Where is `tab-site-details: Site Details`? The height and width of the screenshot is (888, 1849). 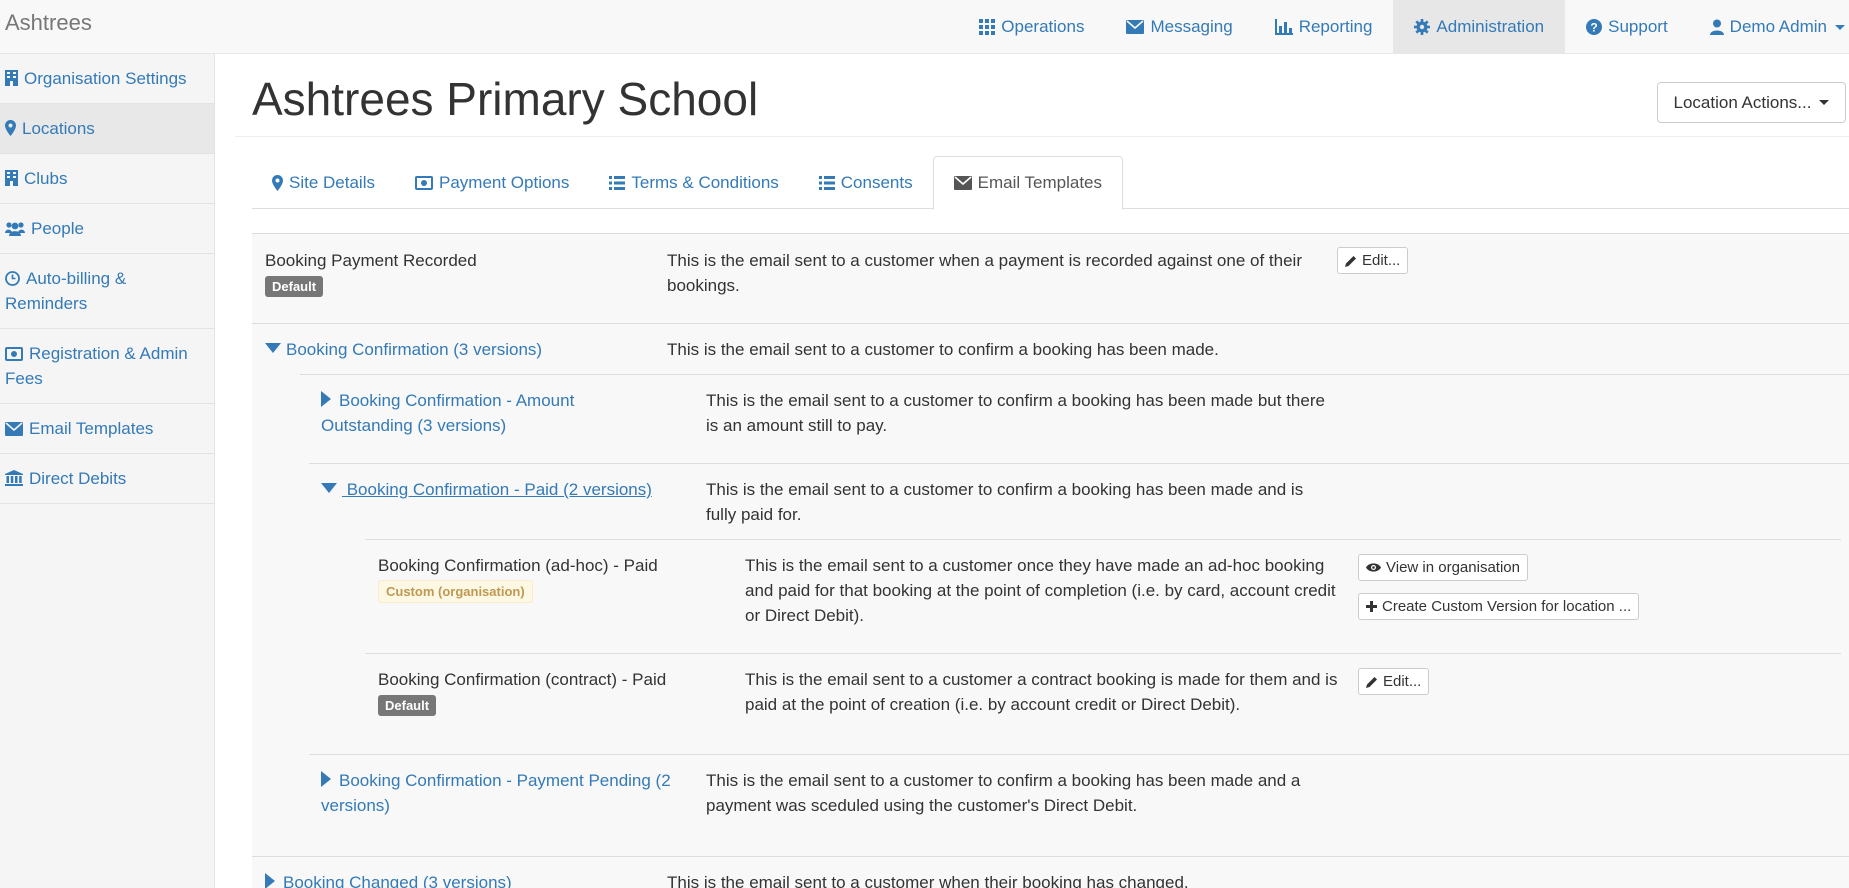
tab-site-details: Site Details is located at coordinates (323, 182).